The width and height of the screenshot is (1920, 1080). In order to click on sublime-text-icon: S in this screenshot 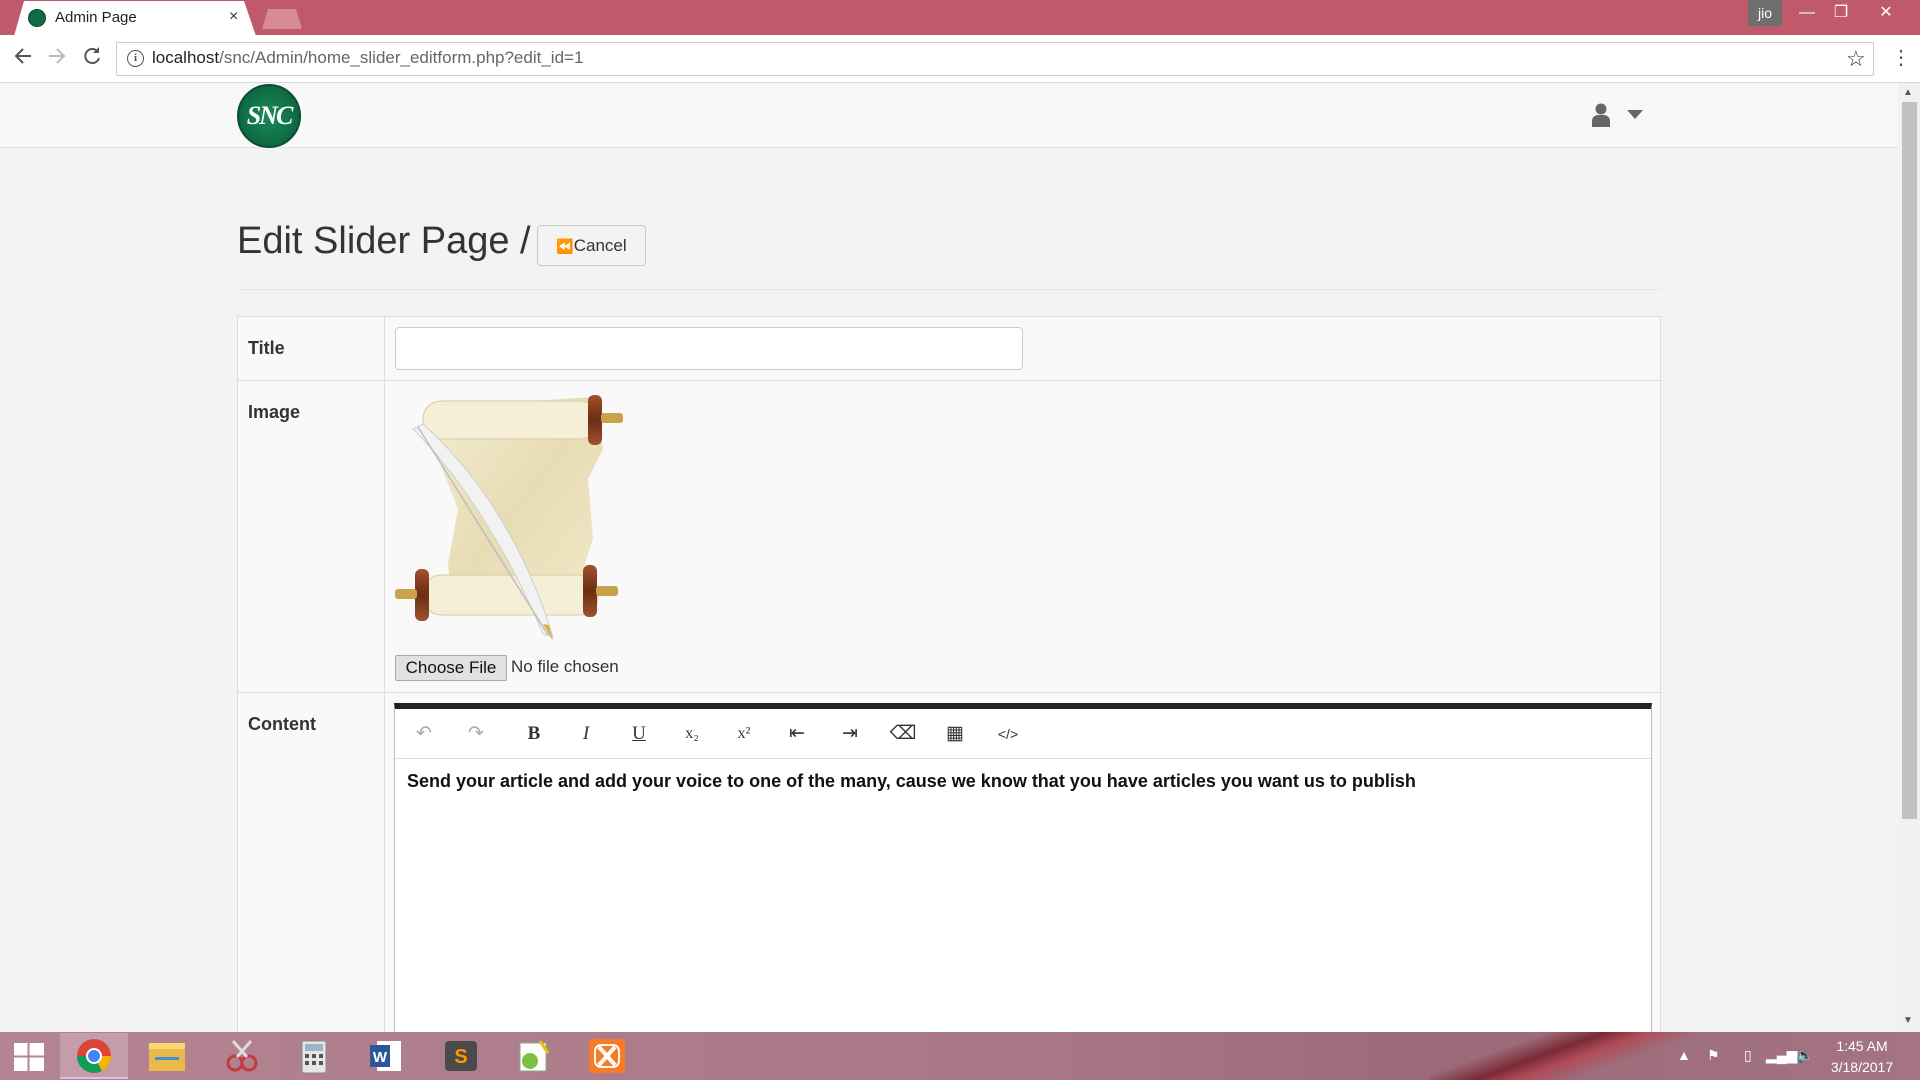, I will do `click(461, 1056)`.